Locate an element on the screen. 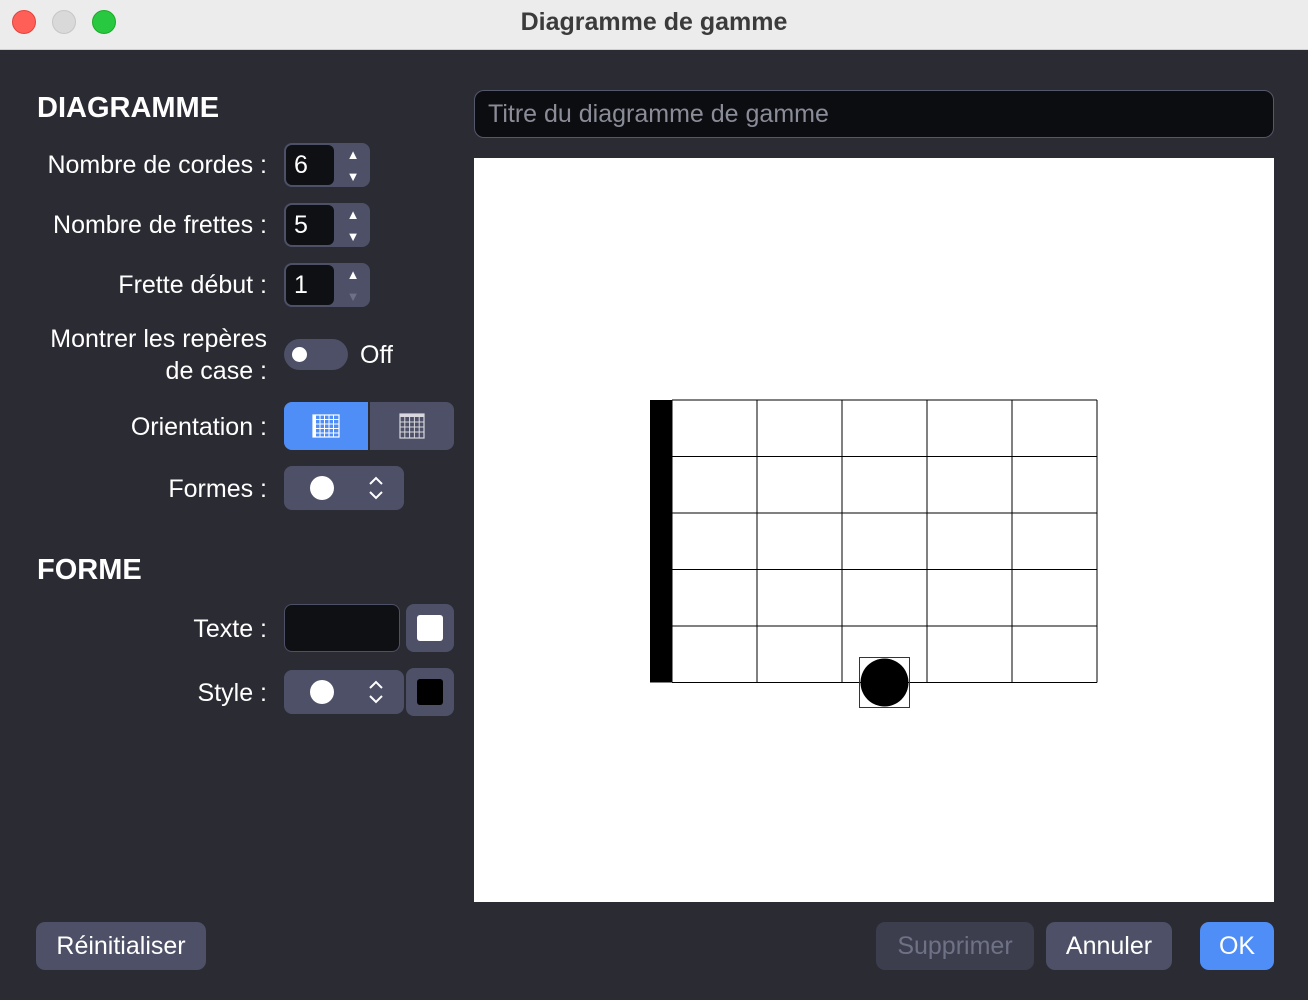  frets-label: Nombre de frettes : is located at coordinates (160, 225).